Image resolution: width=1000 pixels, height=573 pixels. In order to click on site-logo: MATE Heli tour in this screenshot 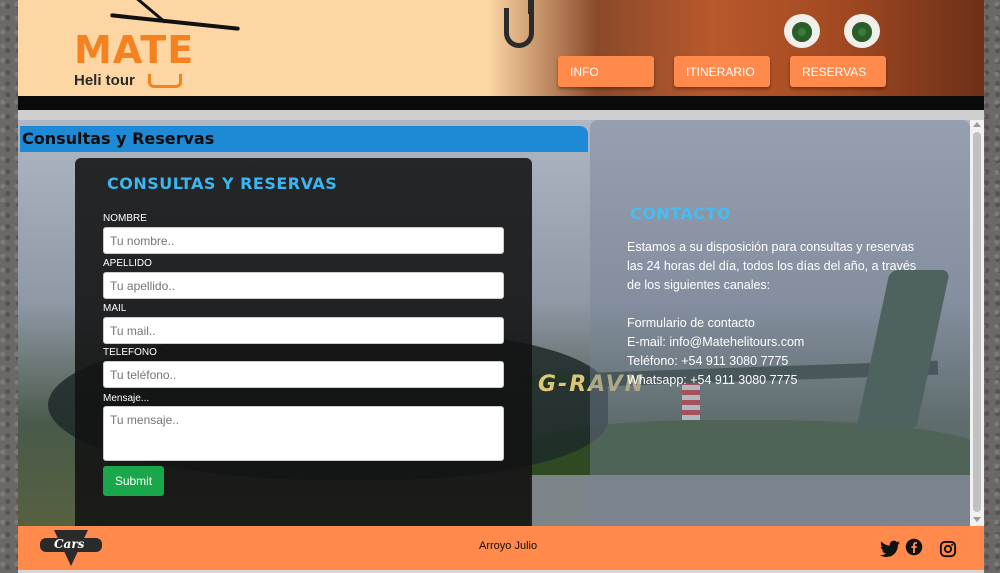, I will do `click(155, 46)`.